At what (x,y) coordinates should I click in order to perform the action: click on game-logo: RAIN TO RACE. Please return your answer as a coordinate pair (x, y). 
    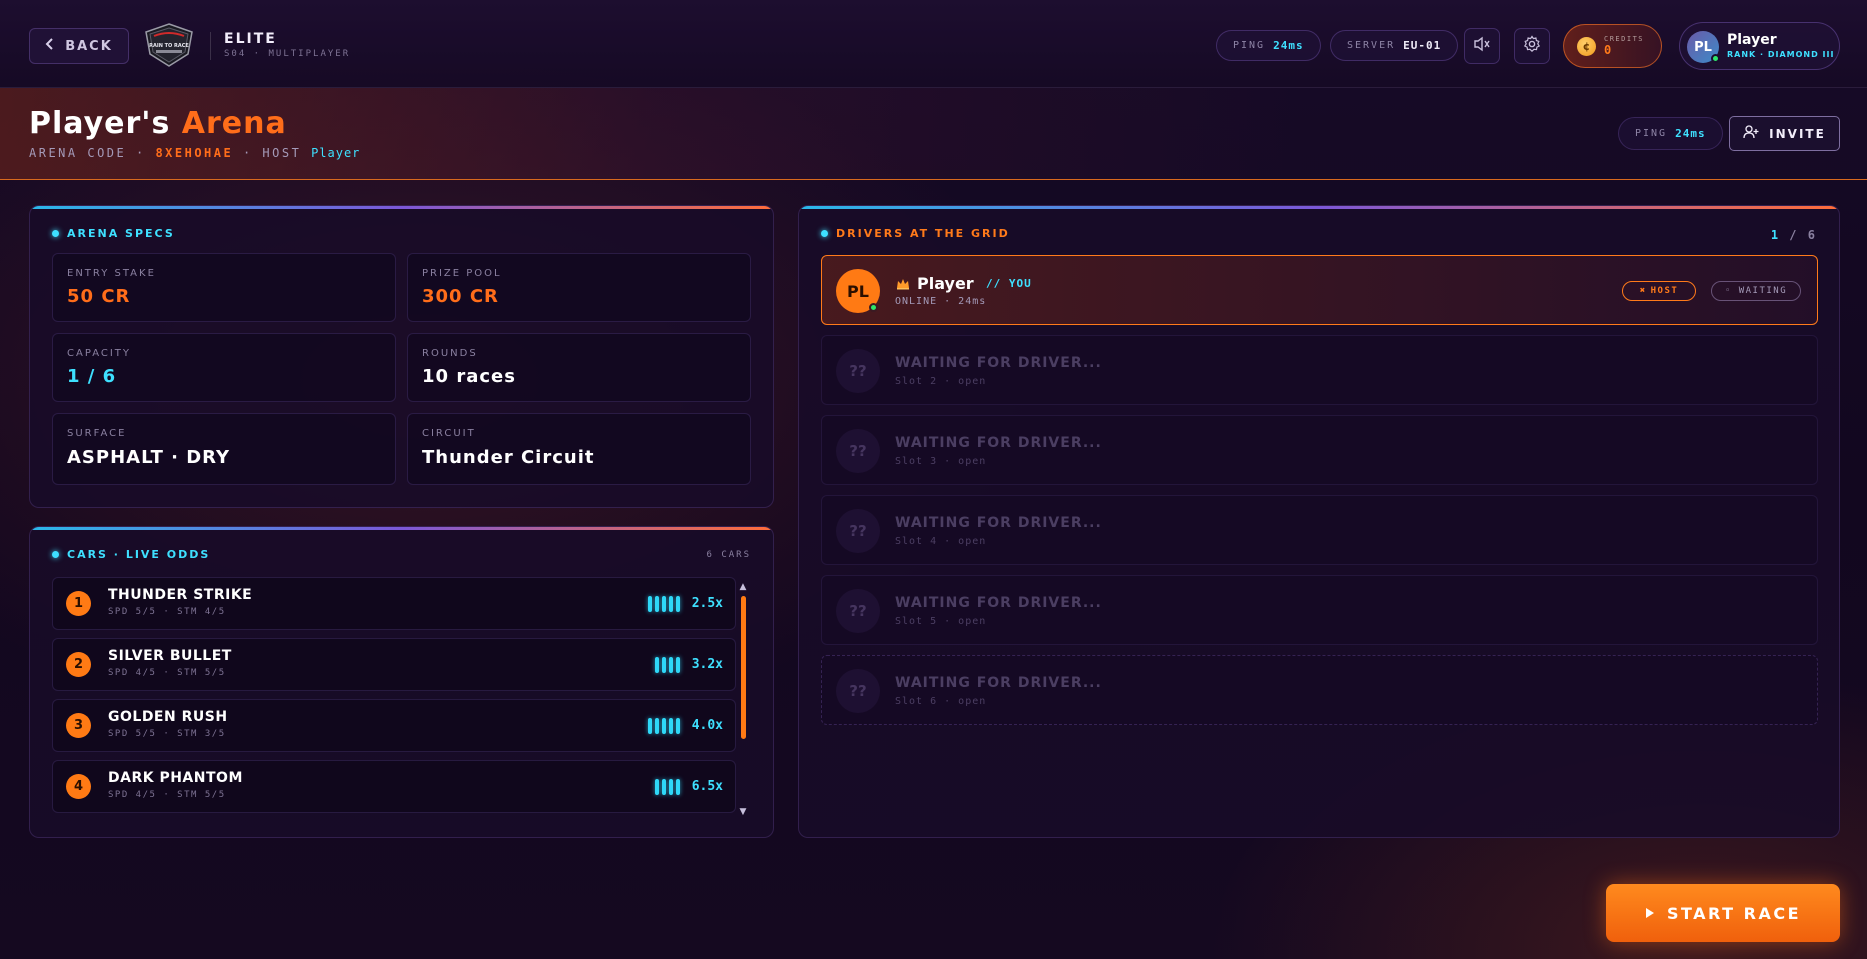
    Looking at the image, I should click on (169, 45).